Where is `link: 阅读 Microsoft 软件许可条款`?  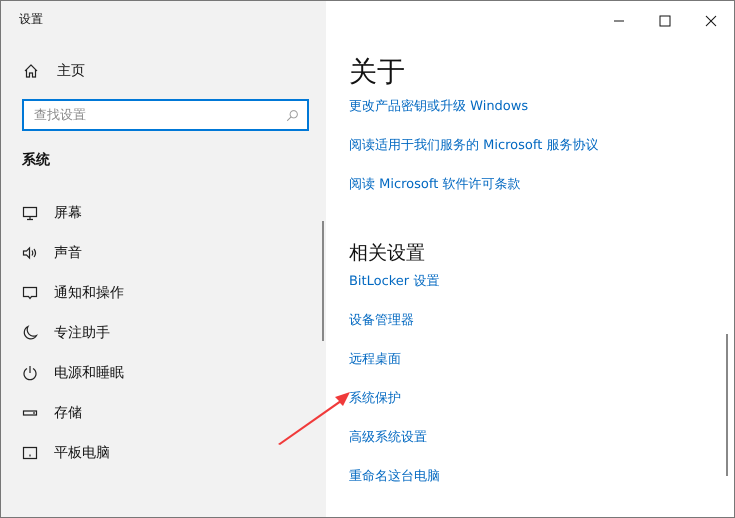 link: 阅读 Microsoft 软件许可条款 is located at coordinates (541, 194).